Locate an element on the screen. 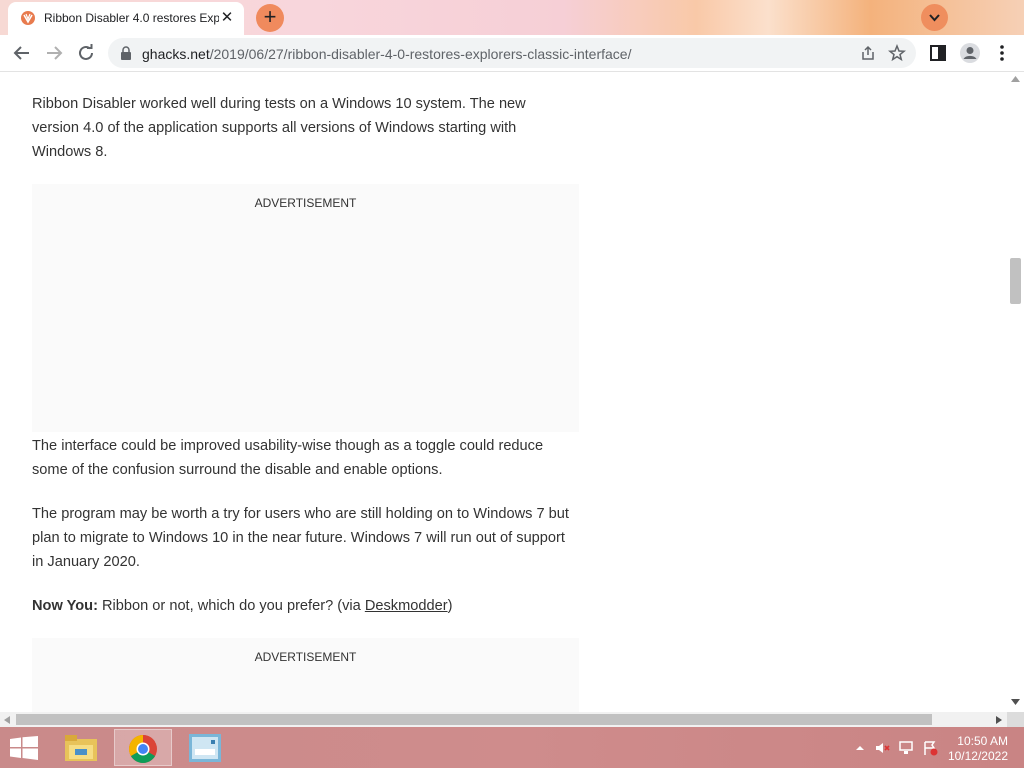 The image size is (1024, 768). scroll-right-arrow-icon is located at coordinates (999, 720).